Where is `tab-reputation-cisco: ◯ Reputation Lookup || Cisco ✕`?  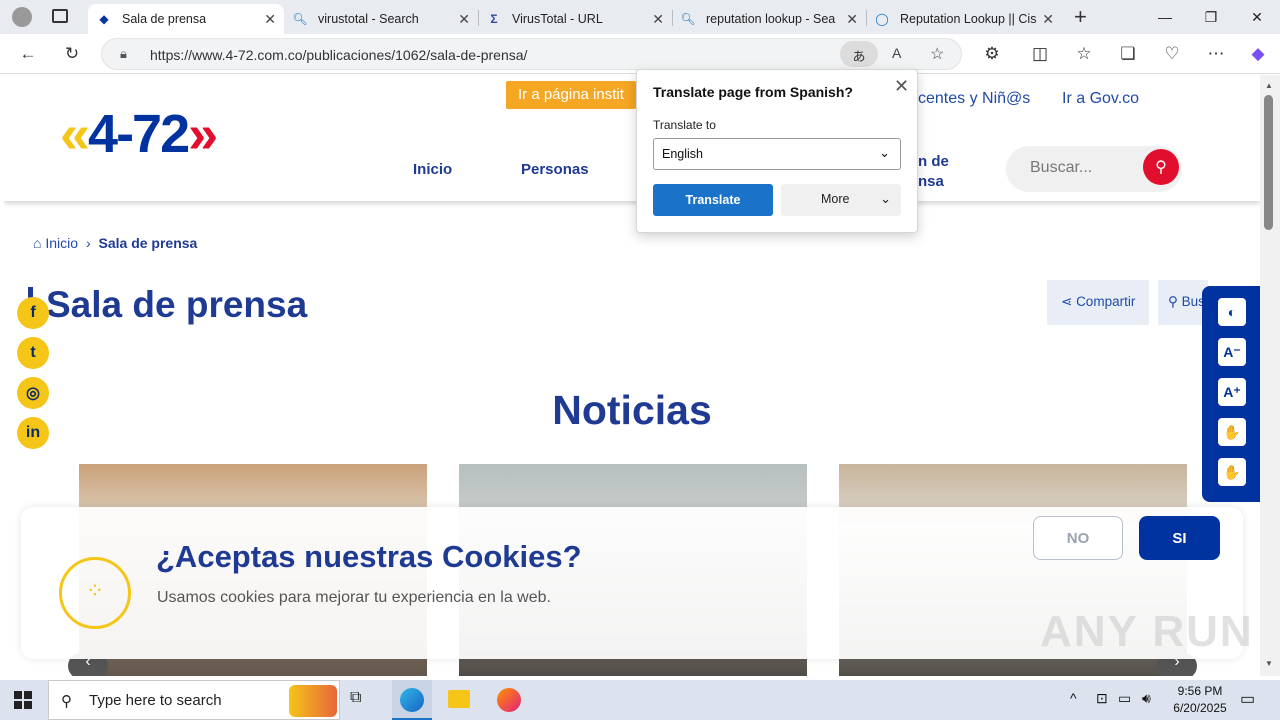 tab-reputation-cisco: ◯ Reputation Lookup || Cisco ✕ is located at coordinates (964, 19).